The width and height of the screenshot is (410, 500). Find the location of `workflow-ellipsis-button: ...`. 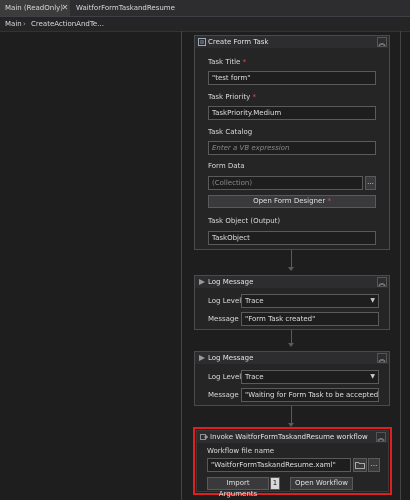

workflow-ellipsis-button: ... is located at coordinates (374, 465).